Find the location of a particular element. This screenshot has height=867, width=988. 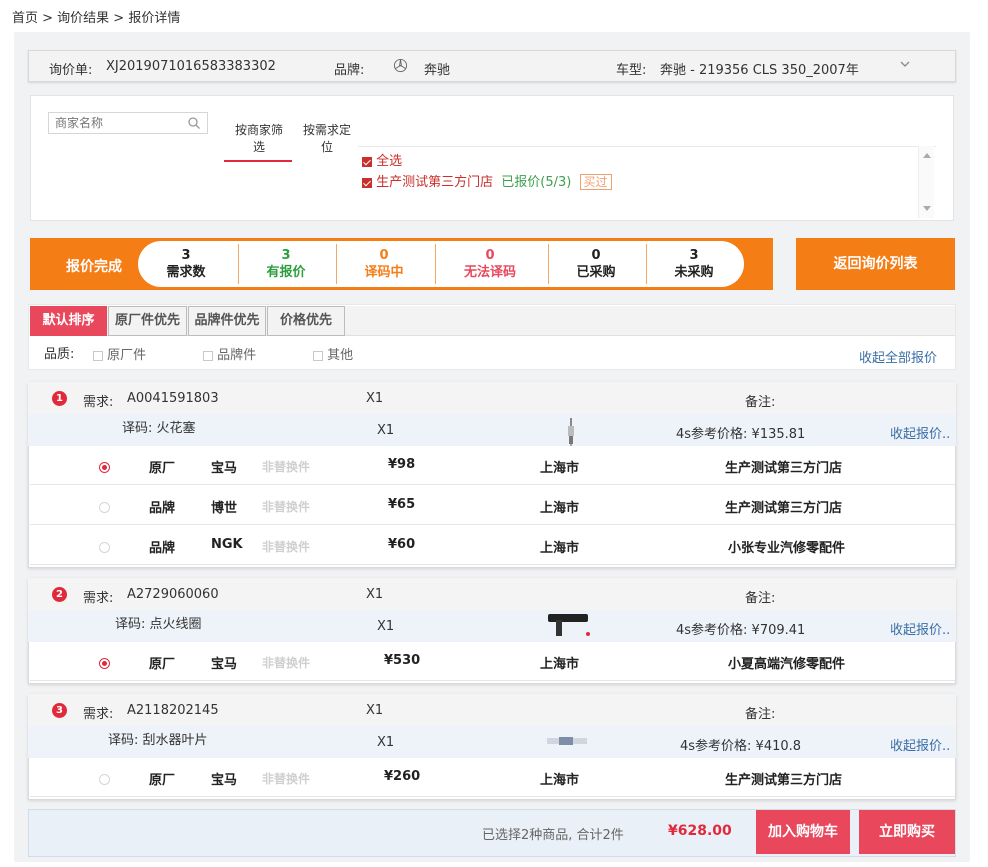

part-number: A0041591803 is located at coordinates (173, 398).